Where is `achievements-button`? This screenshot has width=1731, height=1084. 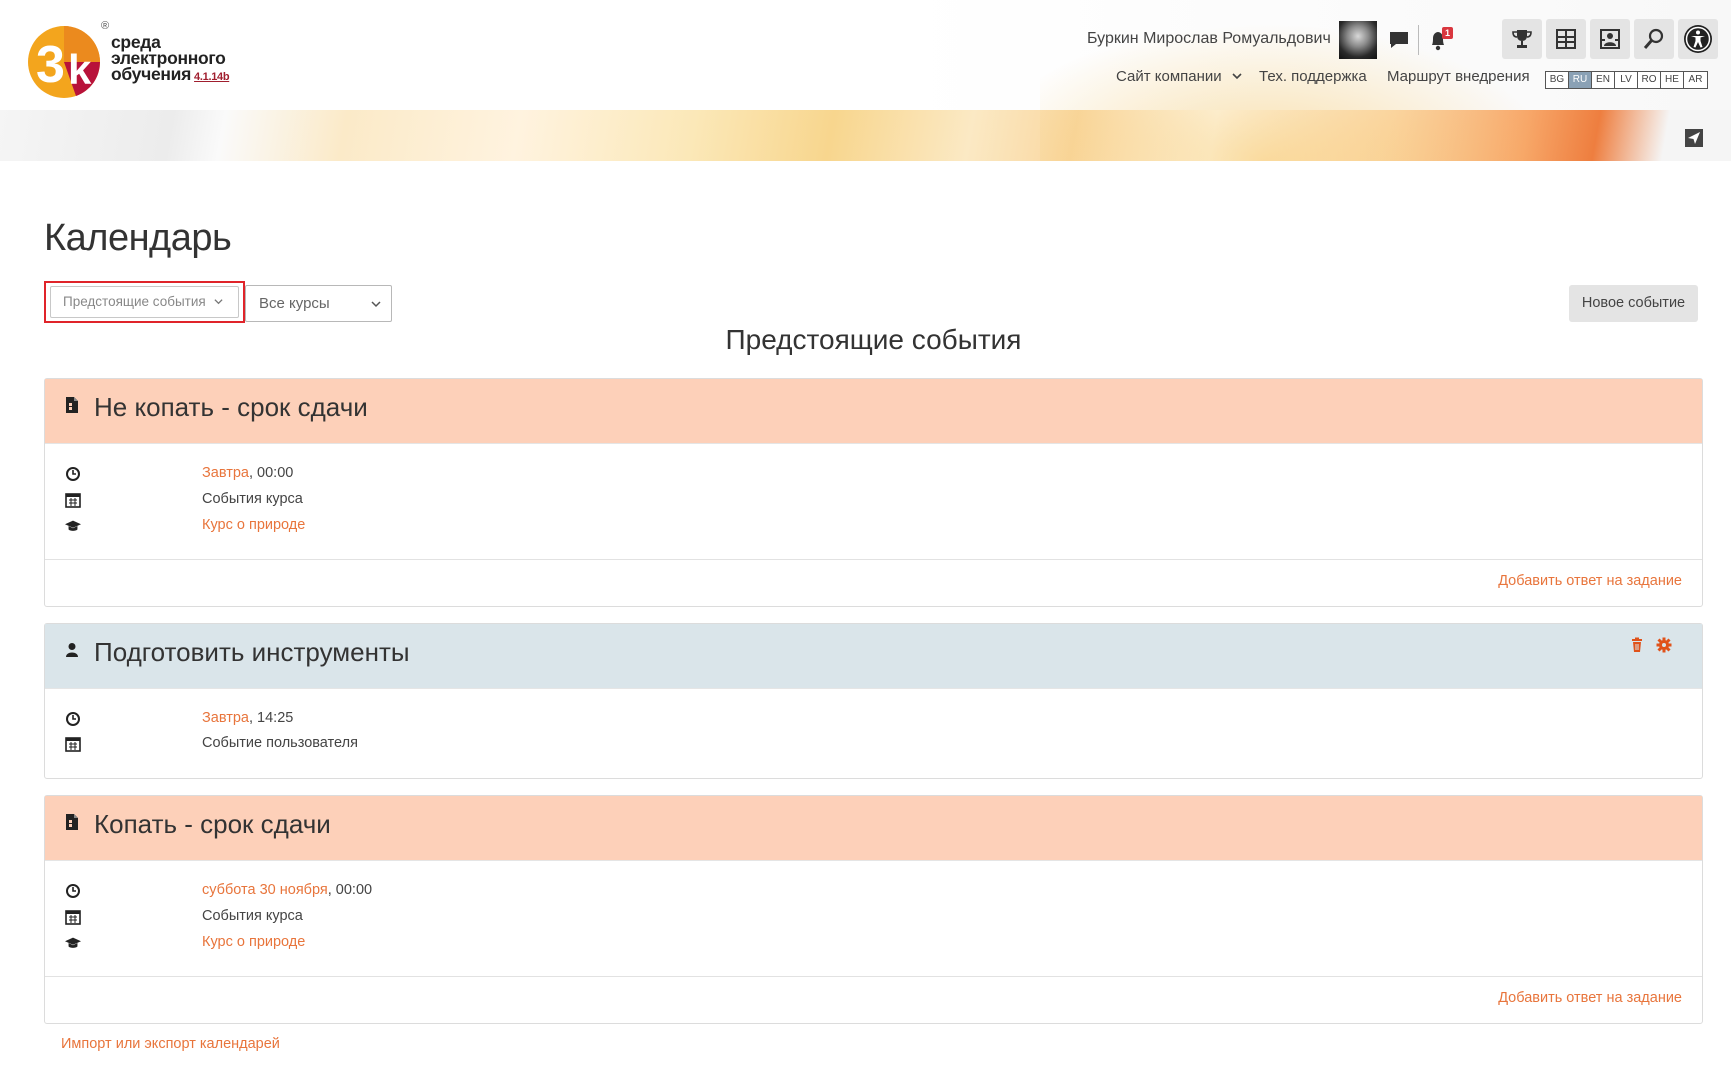 achievements-button is located at coordinates (1522, 39).